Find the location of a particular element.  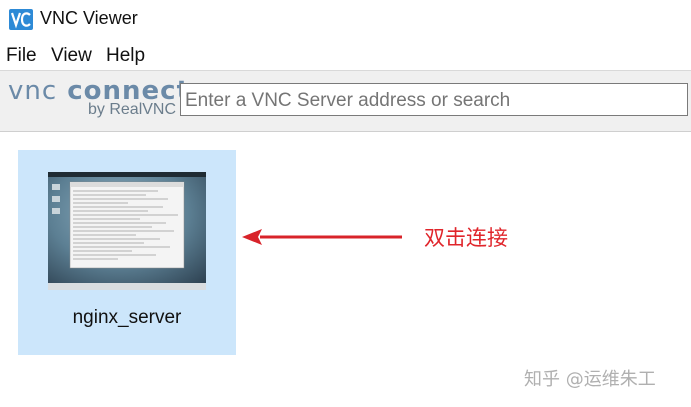

connection-label: nginx_server is located at coordinates (127, 317).